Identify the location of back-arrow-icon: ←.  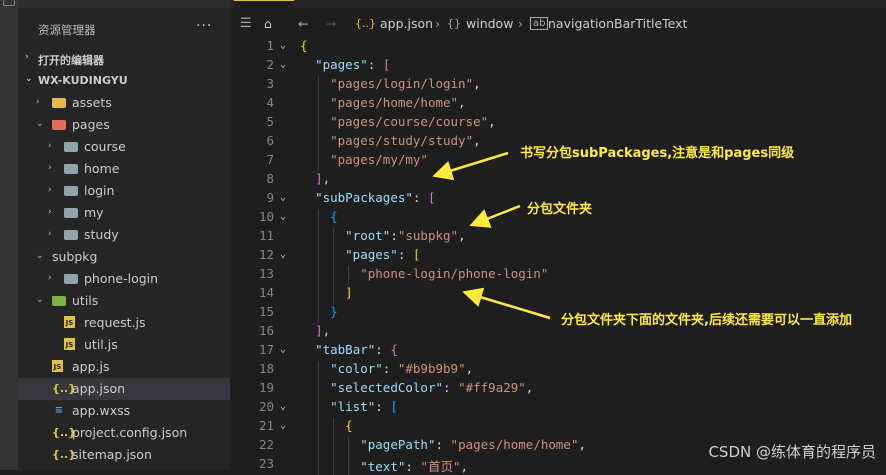
(303, 23).